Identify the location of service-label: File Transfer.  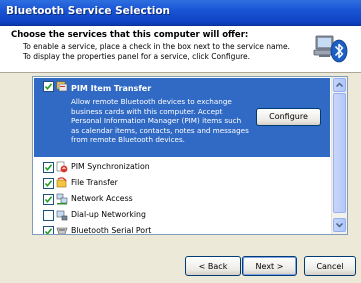
(94, 182).